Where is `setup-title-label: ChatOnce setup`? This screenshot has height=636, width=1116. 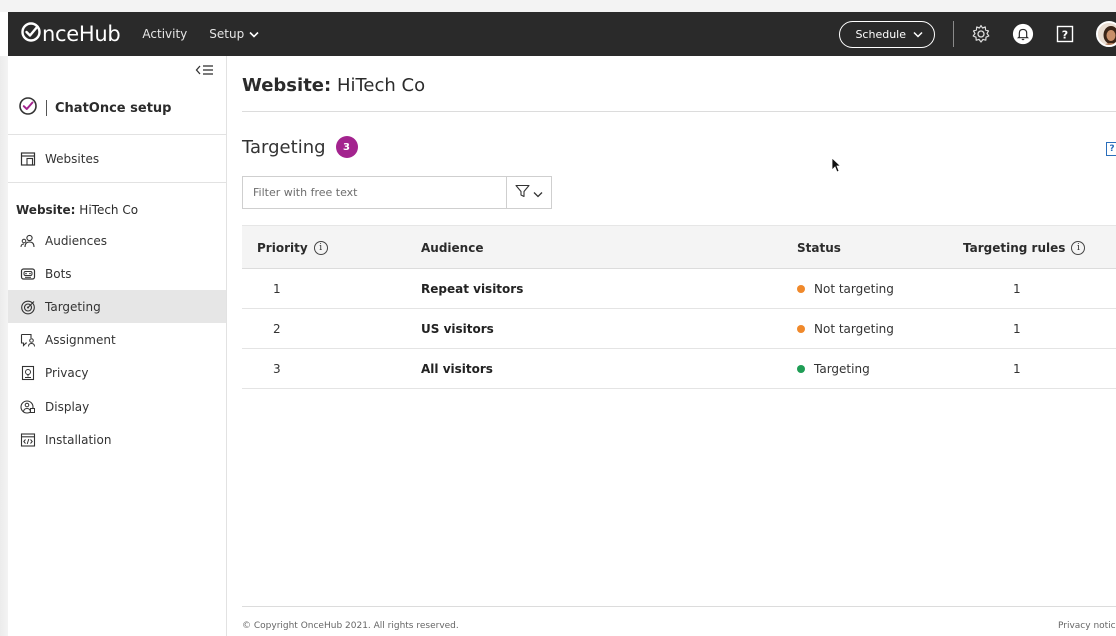 setup-title-label: ChatOnce setup is located at coordinates (113, 108).